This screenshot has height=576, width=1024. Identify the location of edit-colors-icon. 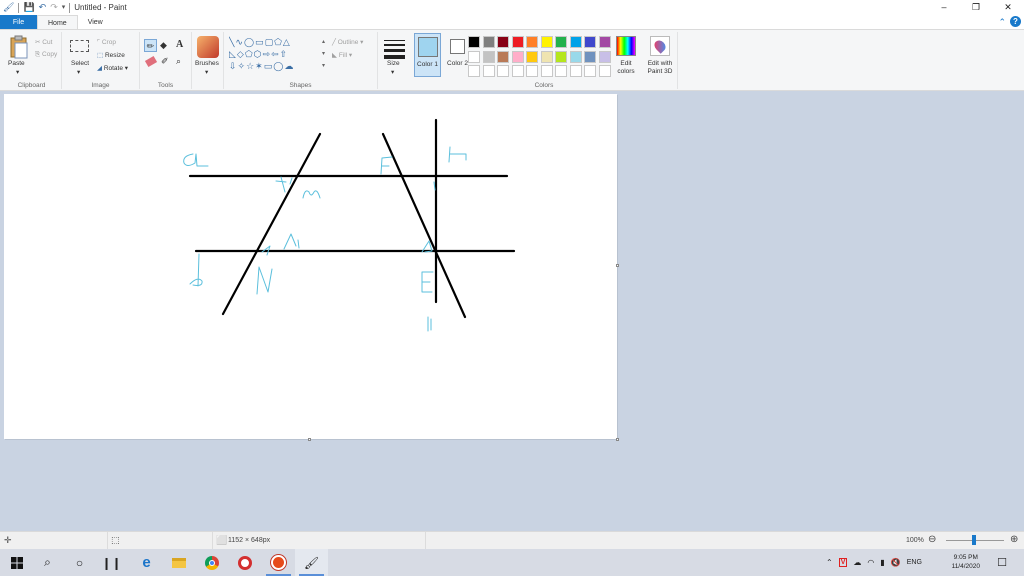
(626, 46).